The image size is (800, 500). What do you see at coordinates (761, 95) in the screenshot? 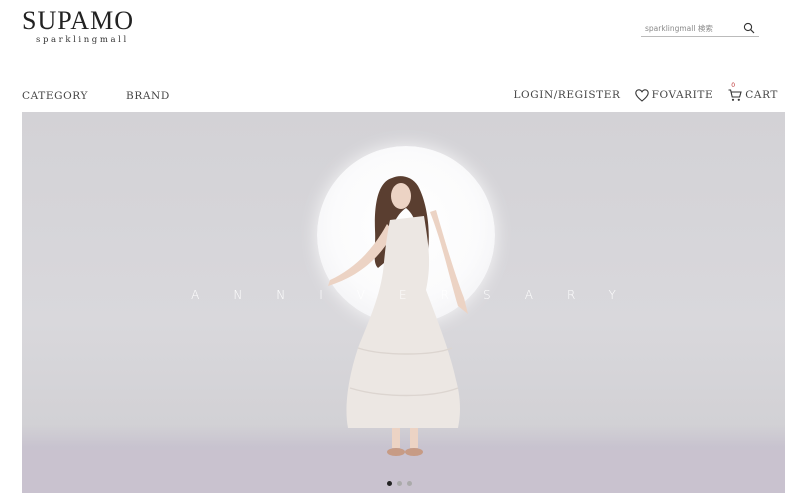
I see `cart-label: CART` at bounding box center [761, 95].